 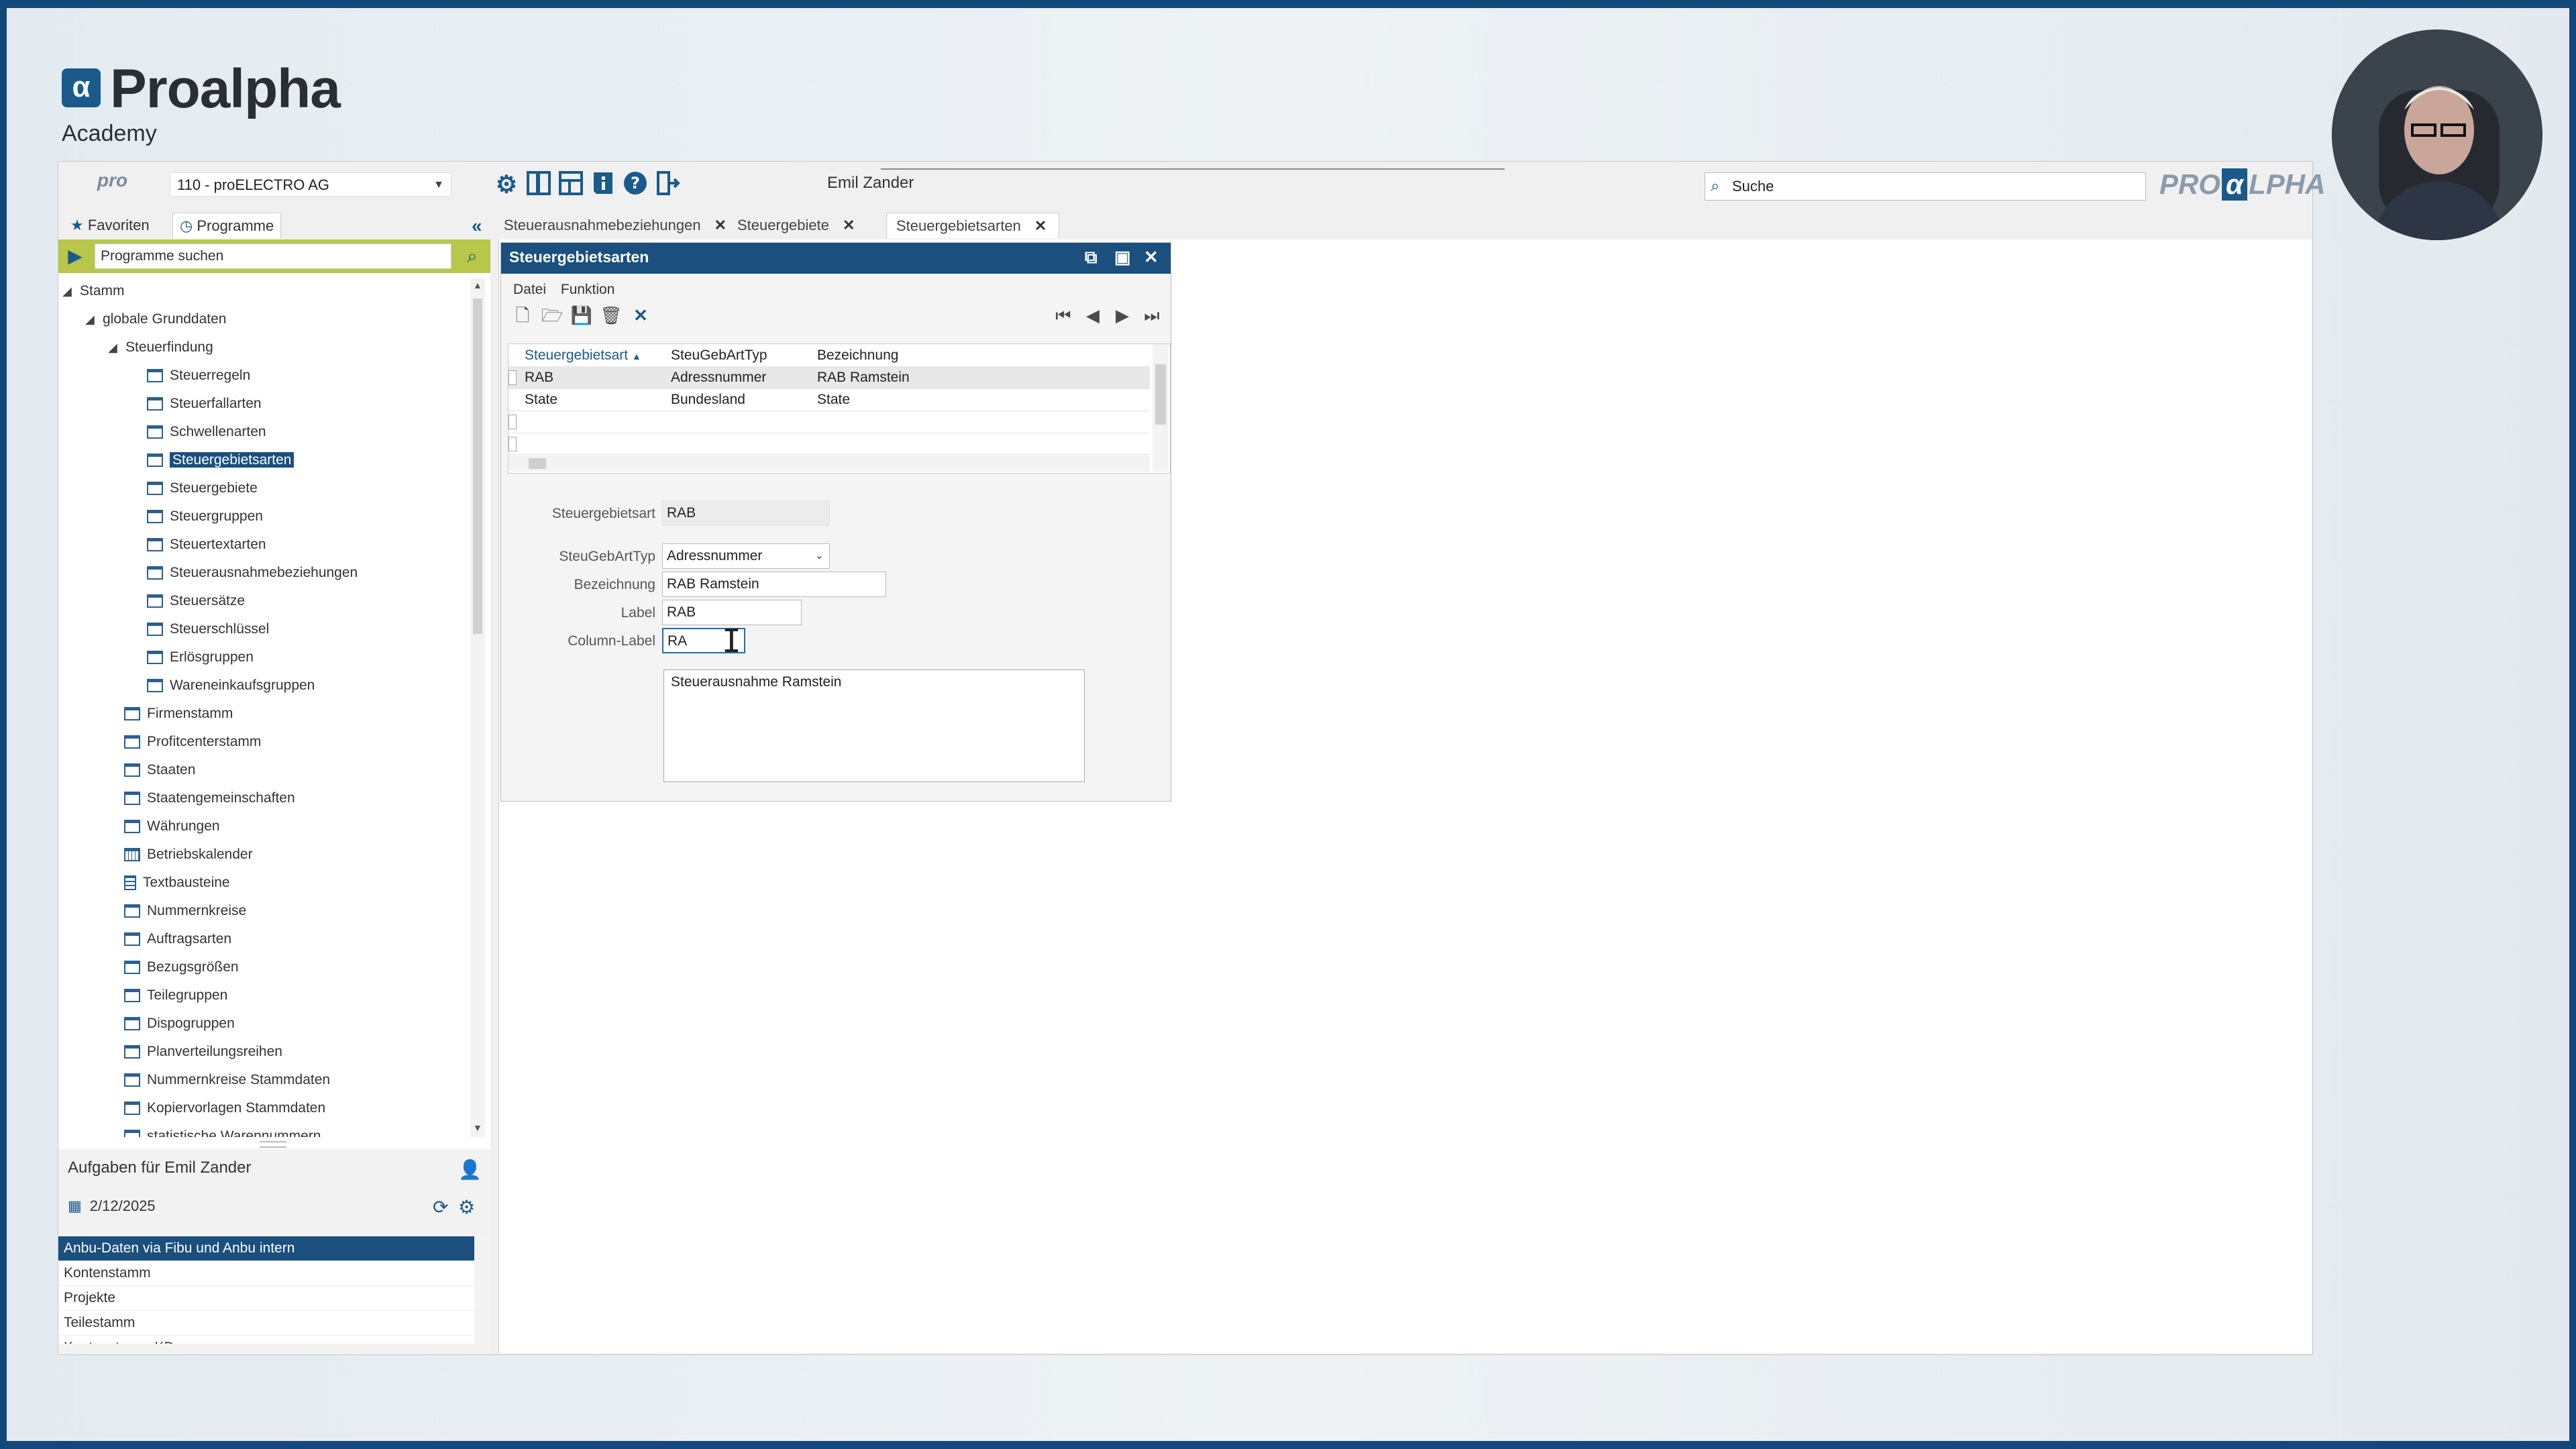 What do you see at coordinates (117, 183) in the screenshot?
I see `pro-badge: pro` at bounding box center [117, 183].